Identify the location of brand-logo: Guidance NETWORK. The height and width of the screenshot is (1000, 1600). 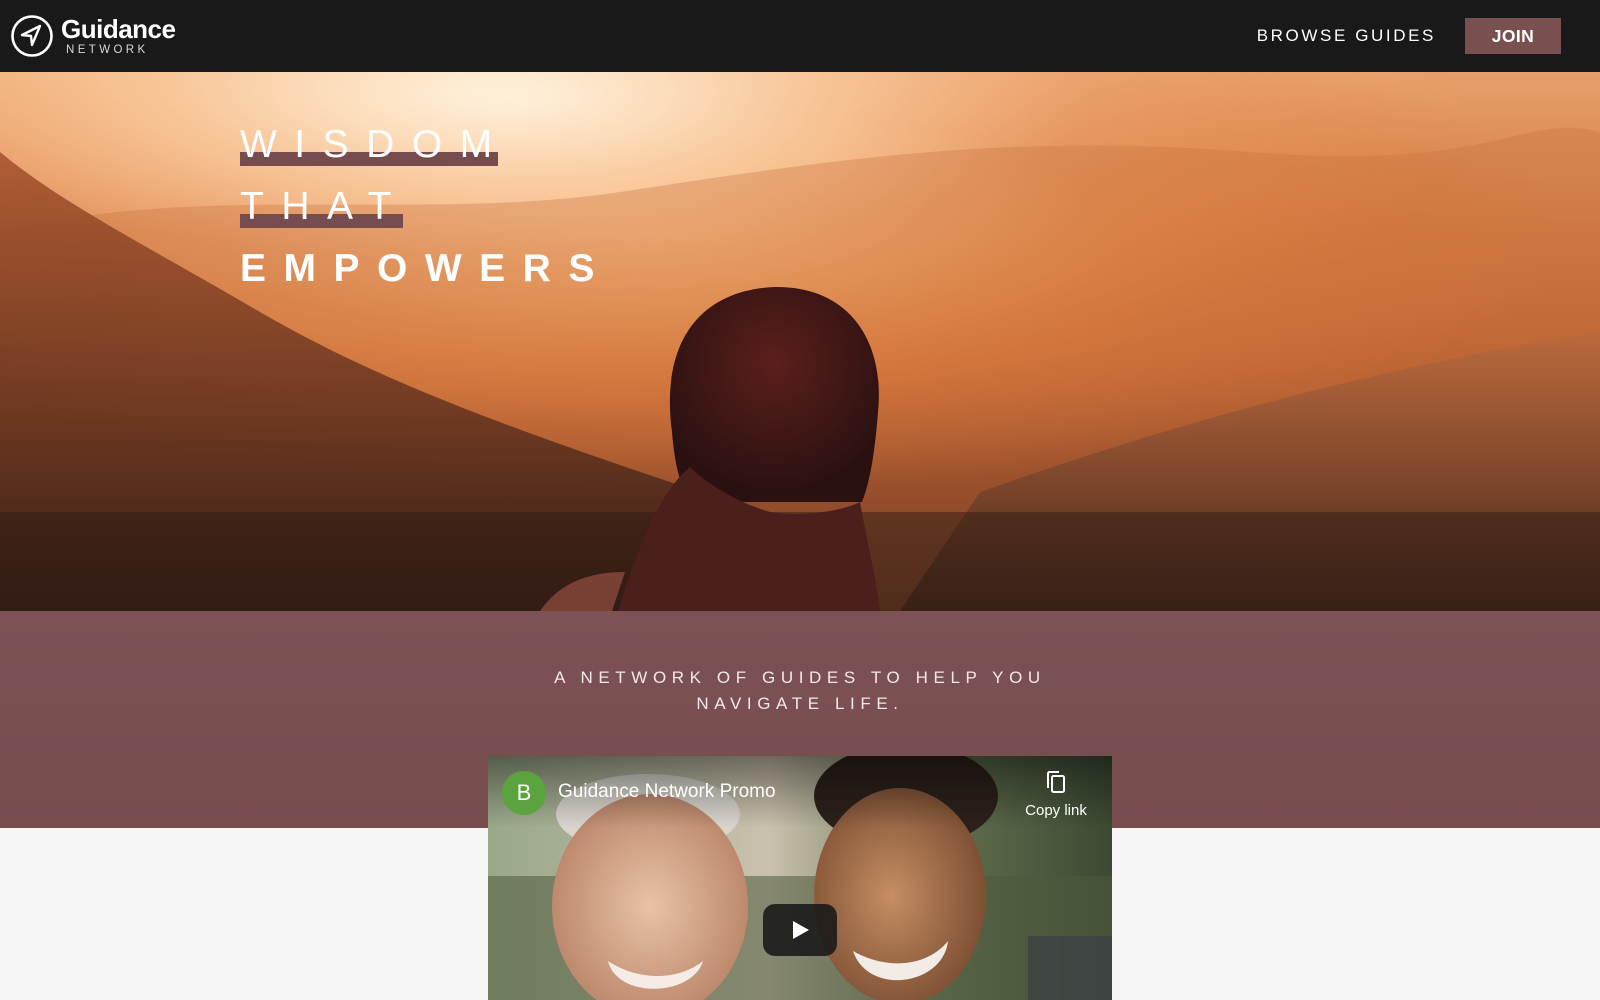
(93, 35).